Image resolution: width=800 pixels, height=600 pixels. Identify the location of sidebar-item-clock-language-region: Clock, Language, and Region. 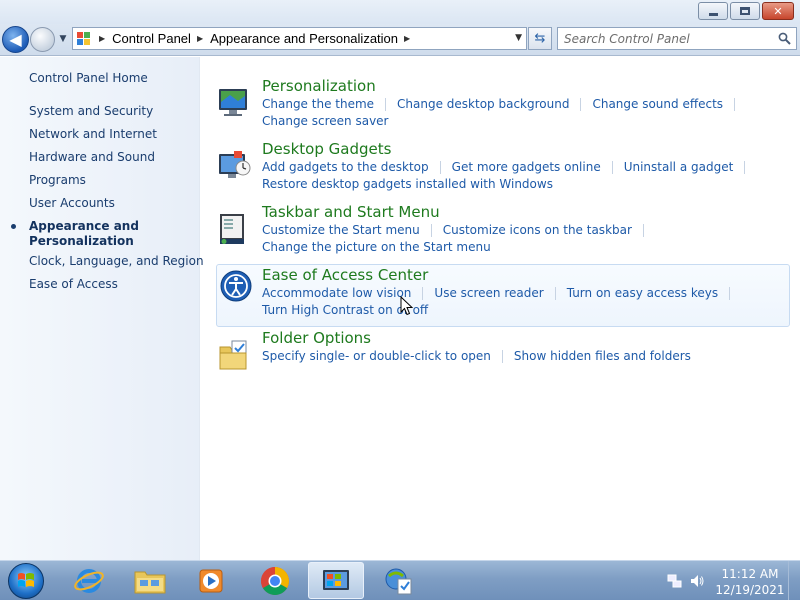
(116, 261).